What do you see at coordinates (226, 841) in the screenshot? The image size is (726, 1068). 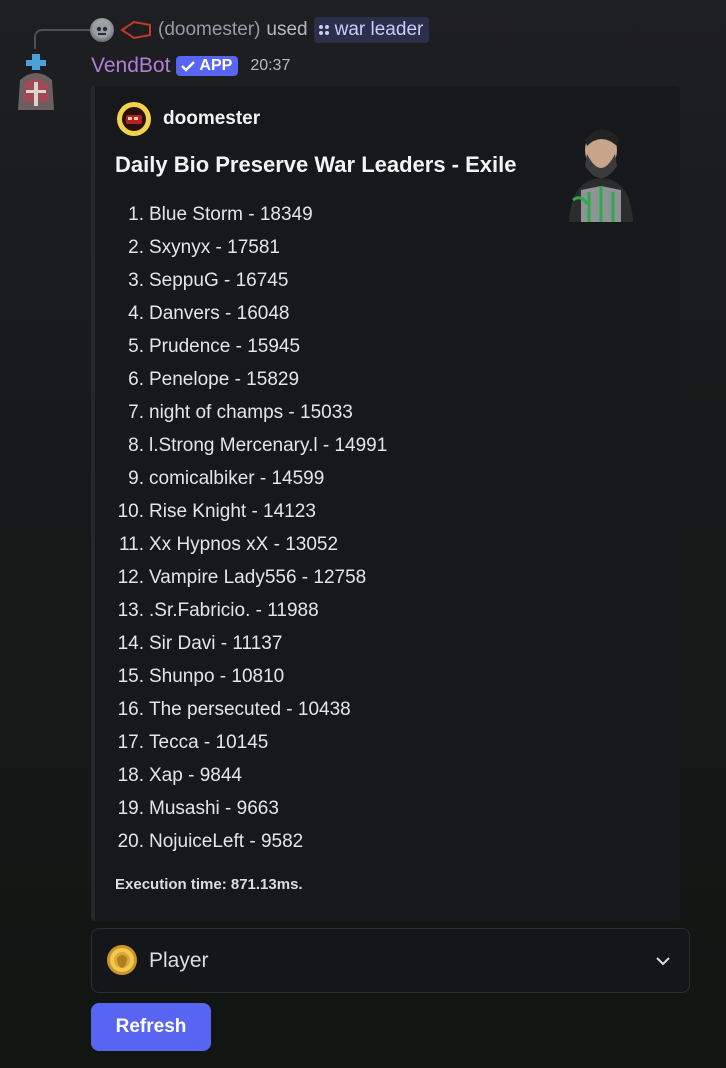 I see `leaderboard-entry: NojuiceLeft - 9582` at bounding box center [226, 841].